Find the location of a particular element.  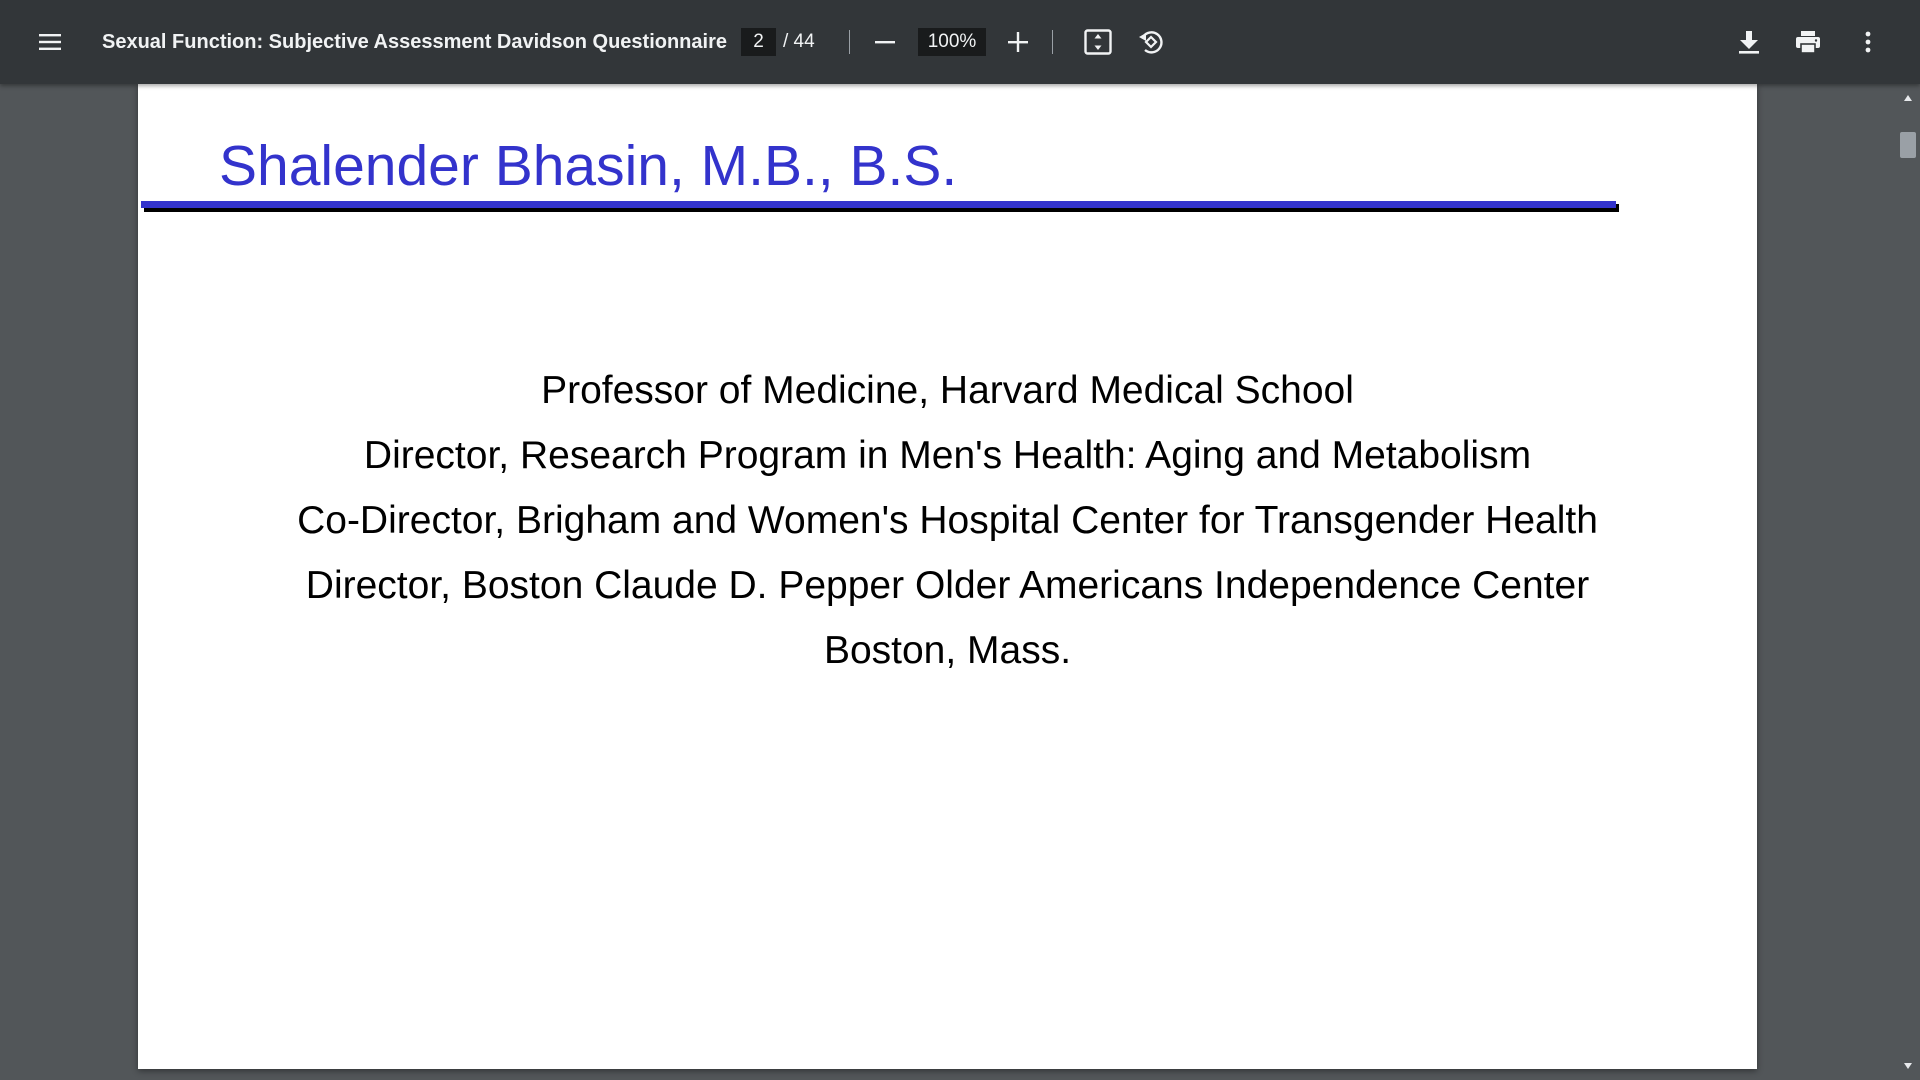

zoom-out-button is located at coordinates (885, 42).